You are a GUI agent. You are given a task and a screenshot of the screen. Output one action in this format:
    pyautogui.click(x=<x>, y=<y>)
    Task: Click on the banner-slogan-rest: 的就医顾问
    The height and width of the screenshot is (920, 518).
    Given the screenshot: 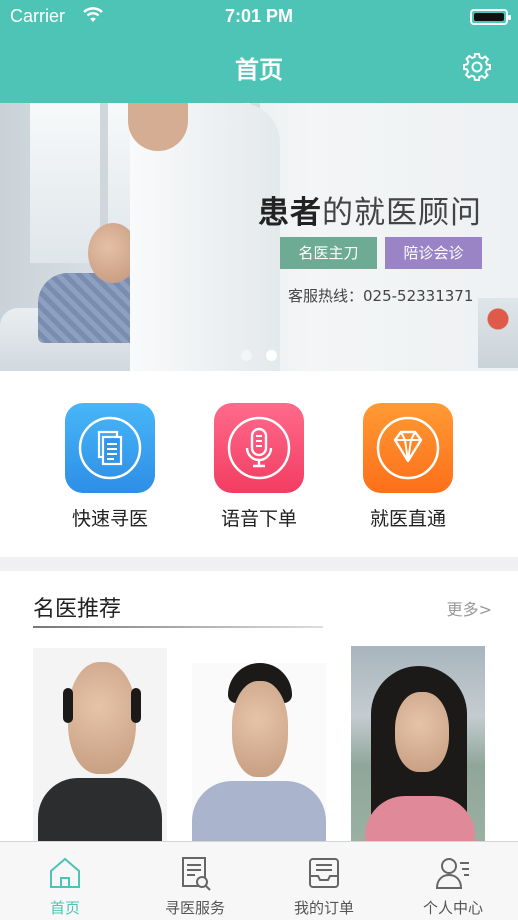 What is the action you would take?
    pyautogui.click(x=402, y=213)
    